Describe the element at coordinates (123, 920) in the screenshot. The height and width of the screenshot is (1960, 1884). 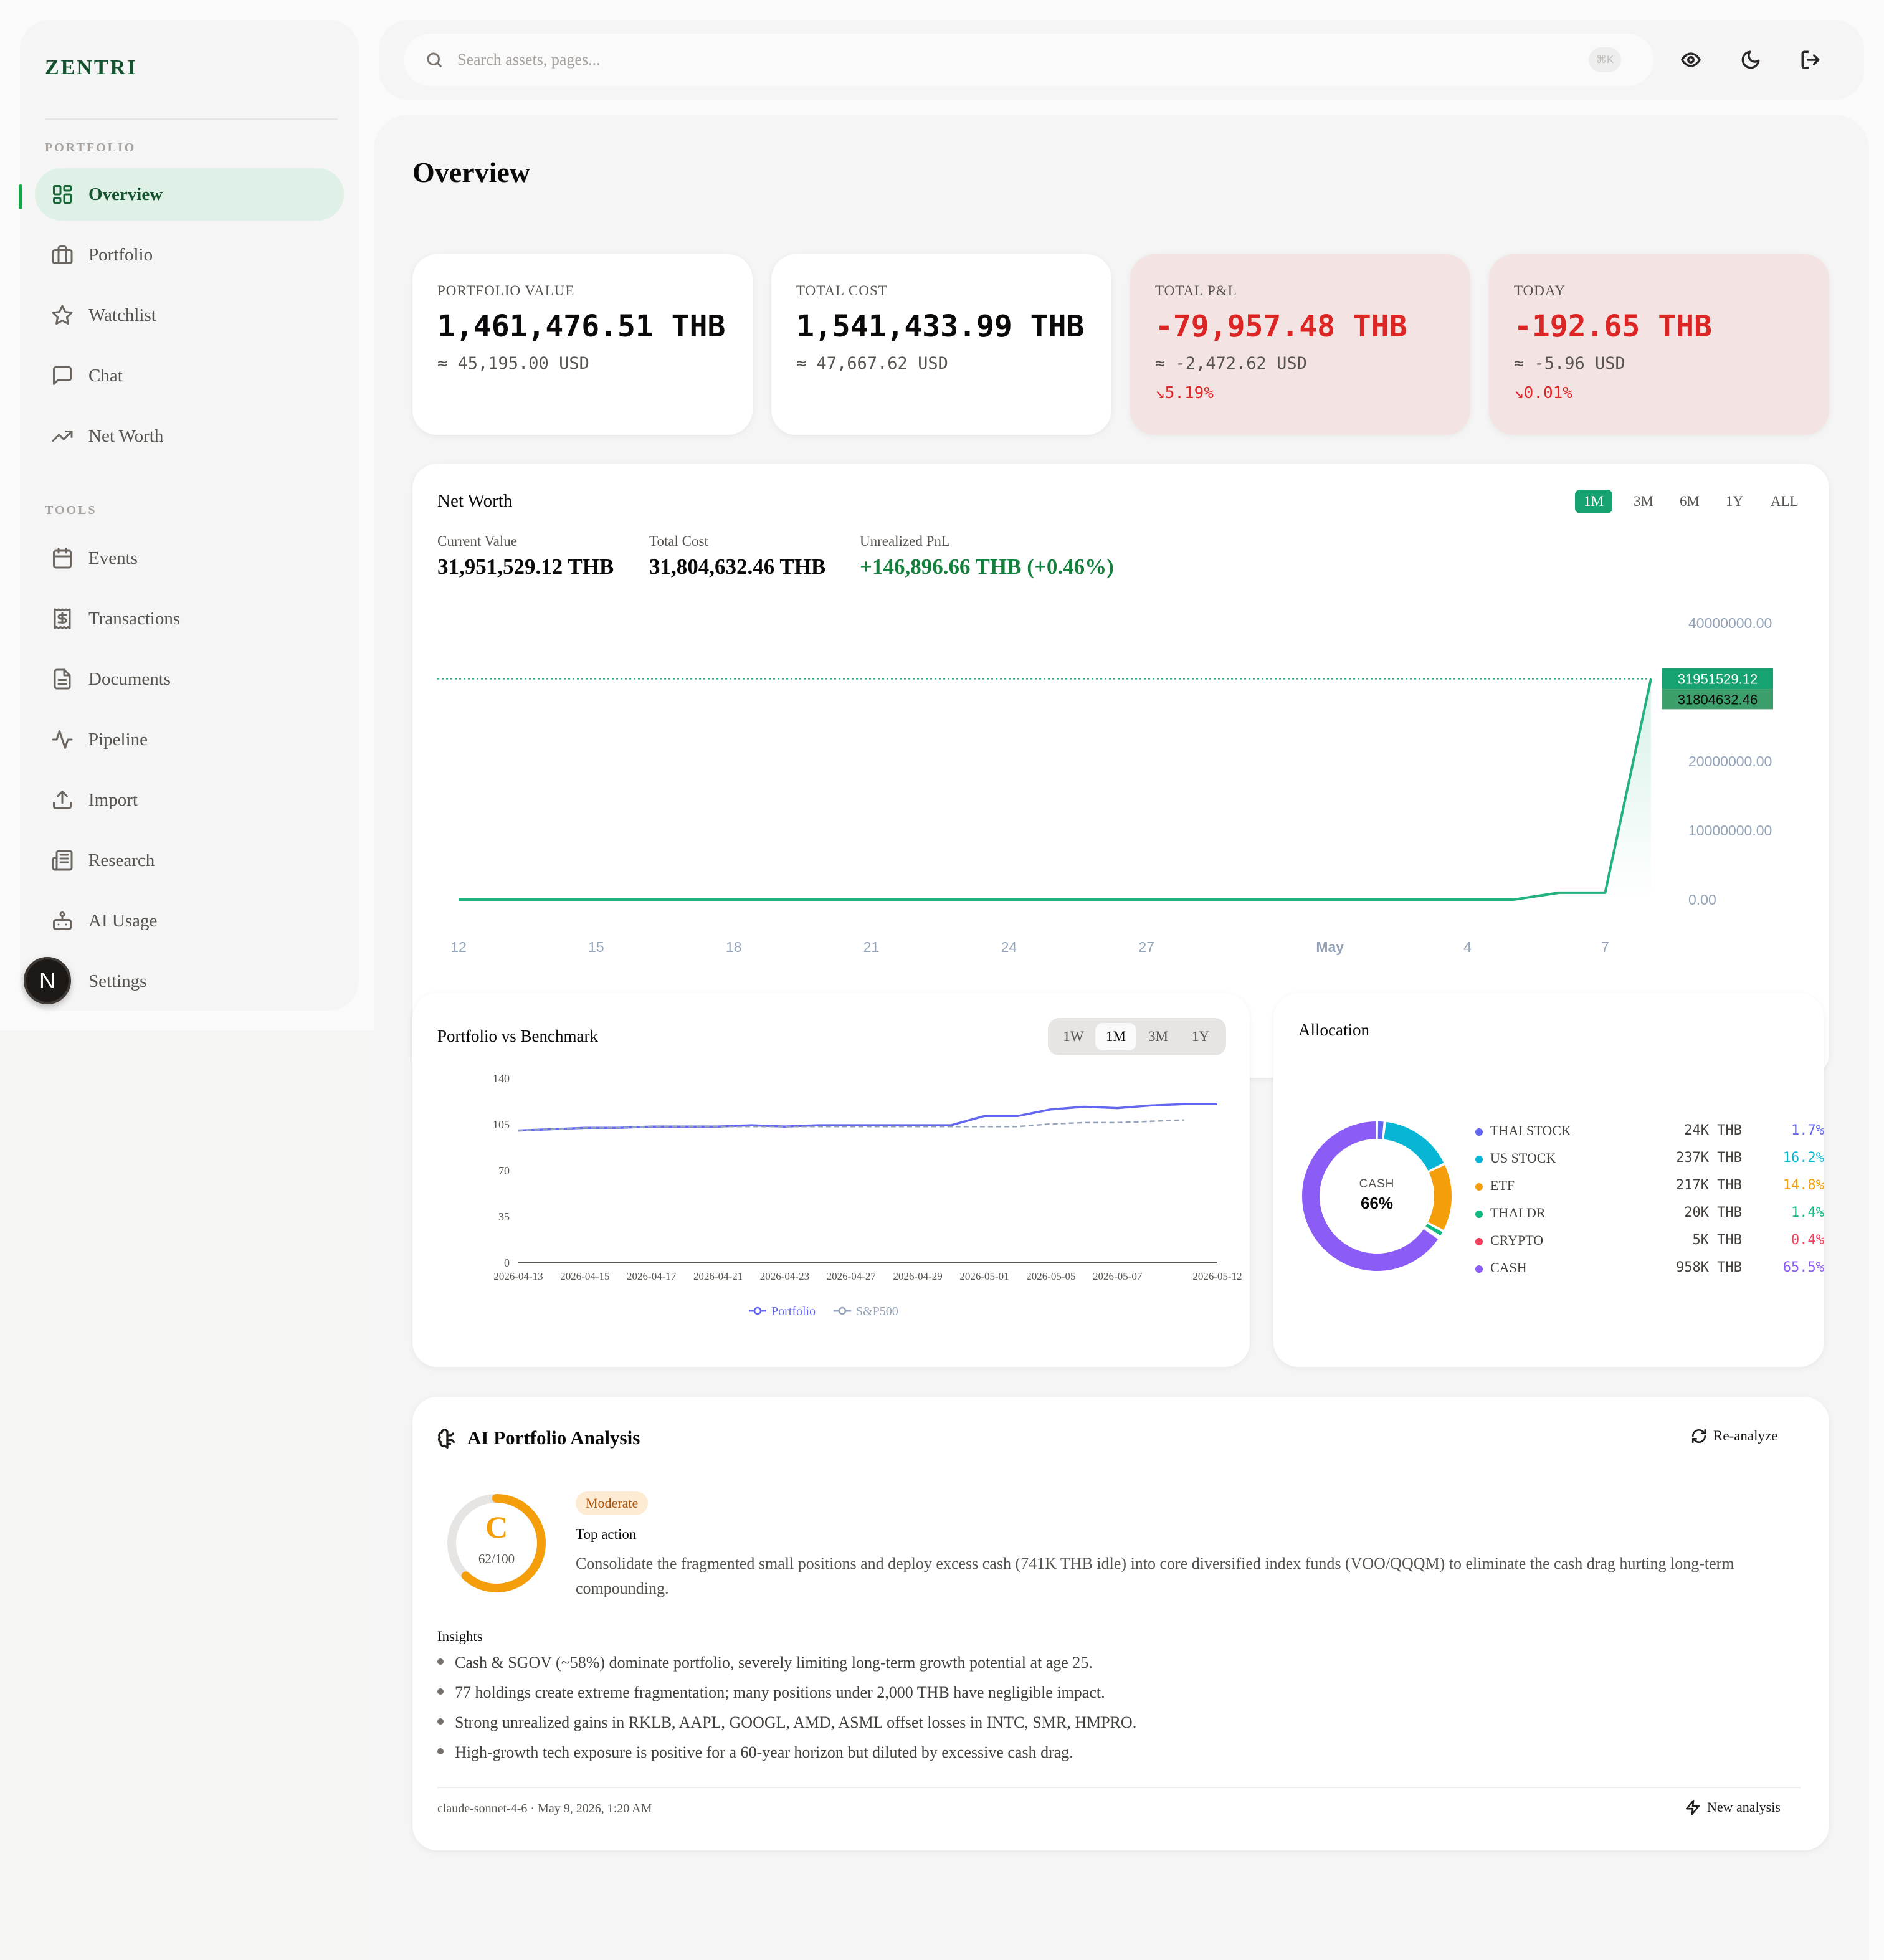
I see `sidebar-item-label: AI Usage` at that location.